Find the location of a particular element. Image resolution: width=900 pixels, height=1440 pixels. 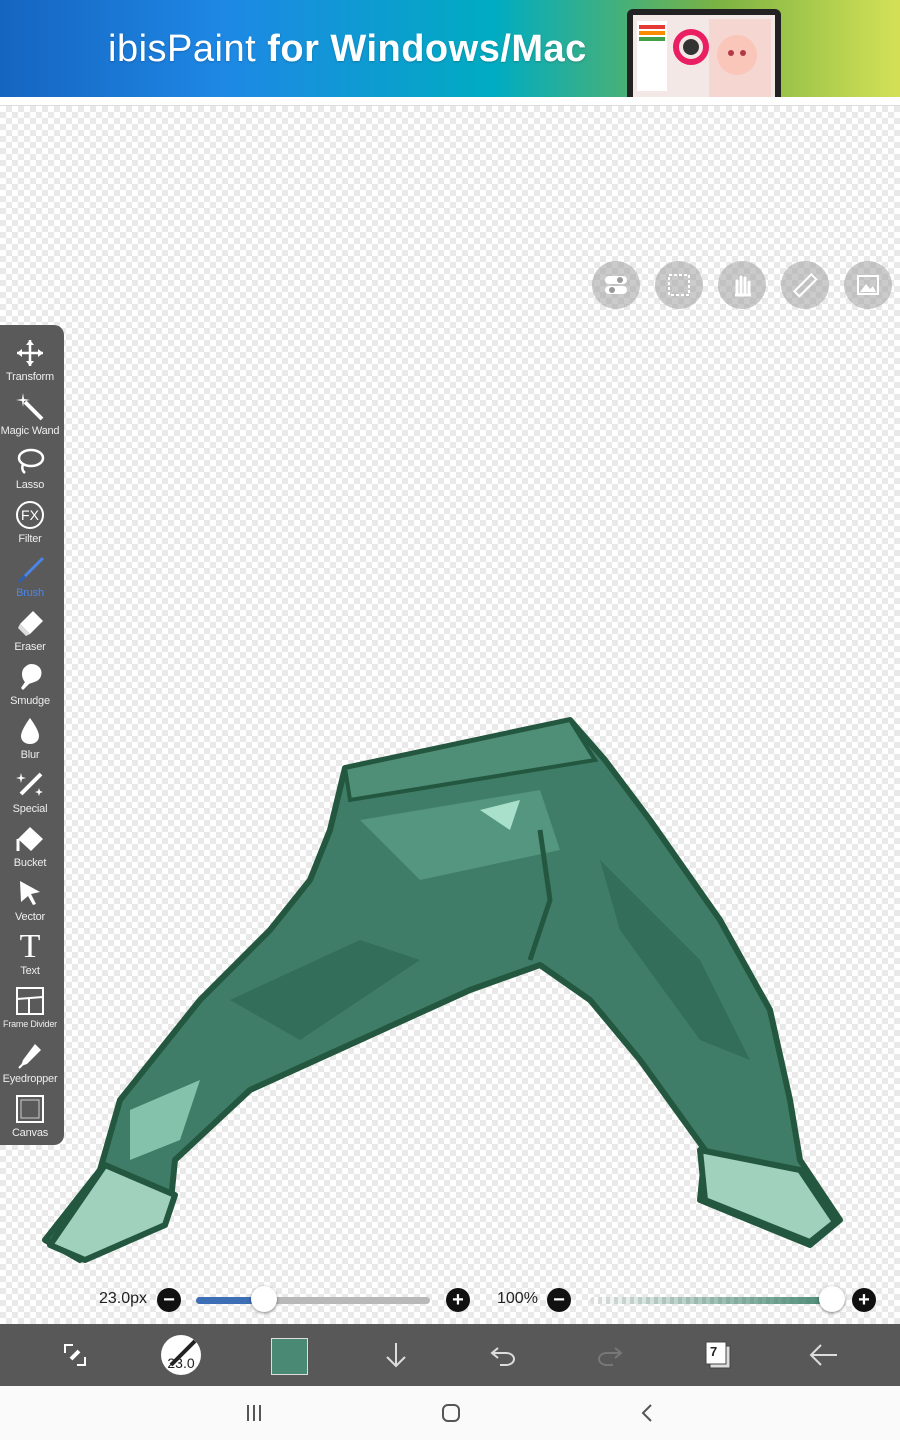

system-nav-bar is located at coordinates (450, 1413).